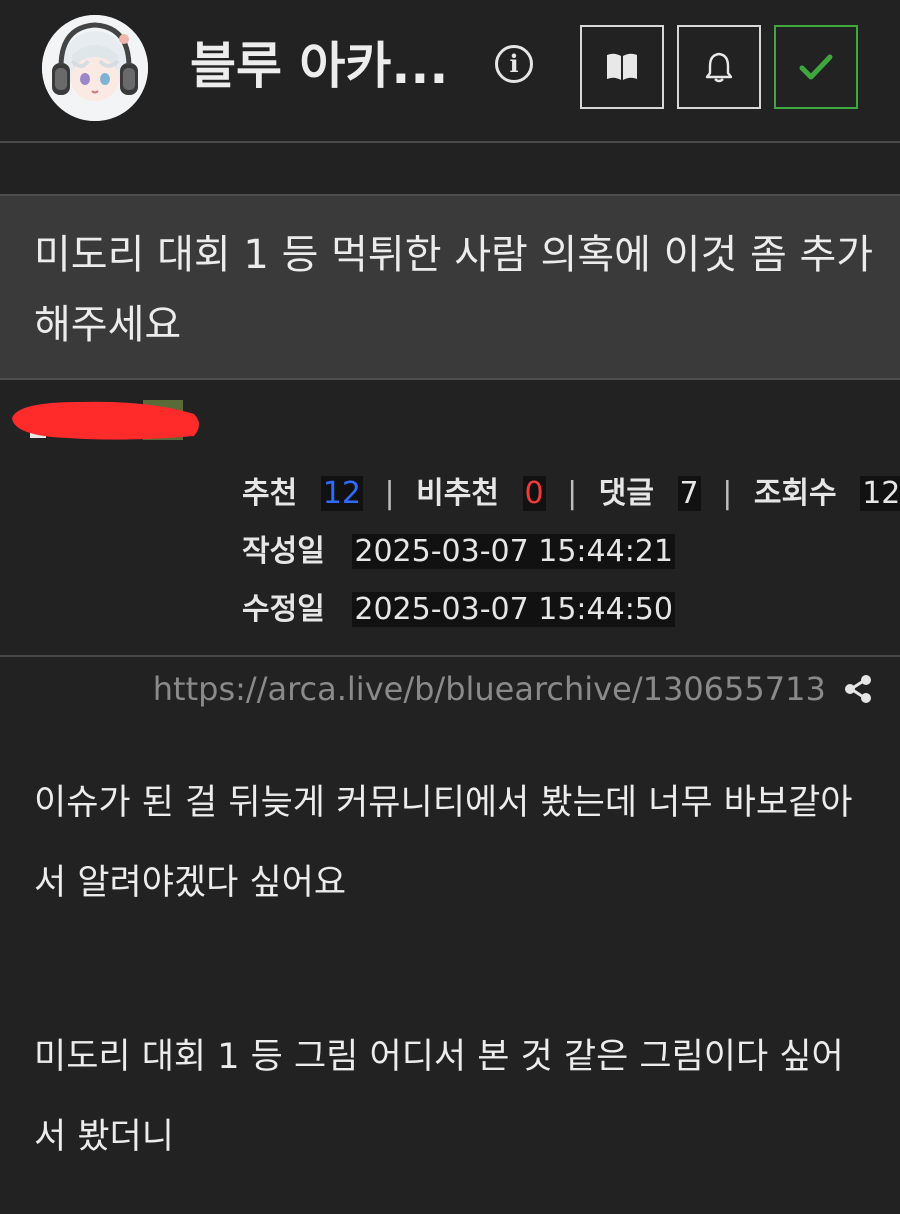  What do you see at coordinates (283, 609) in the screenshot?
I see `modified-label: 수정일` at bounding box center [283, 609].